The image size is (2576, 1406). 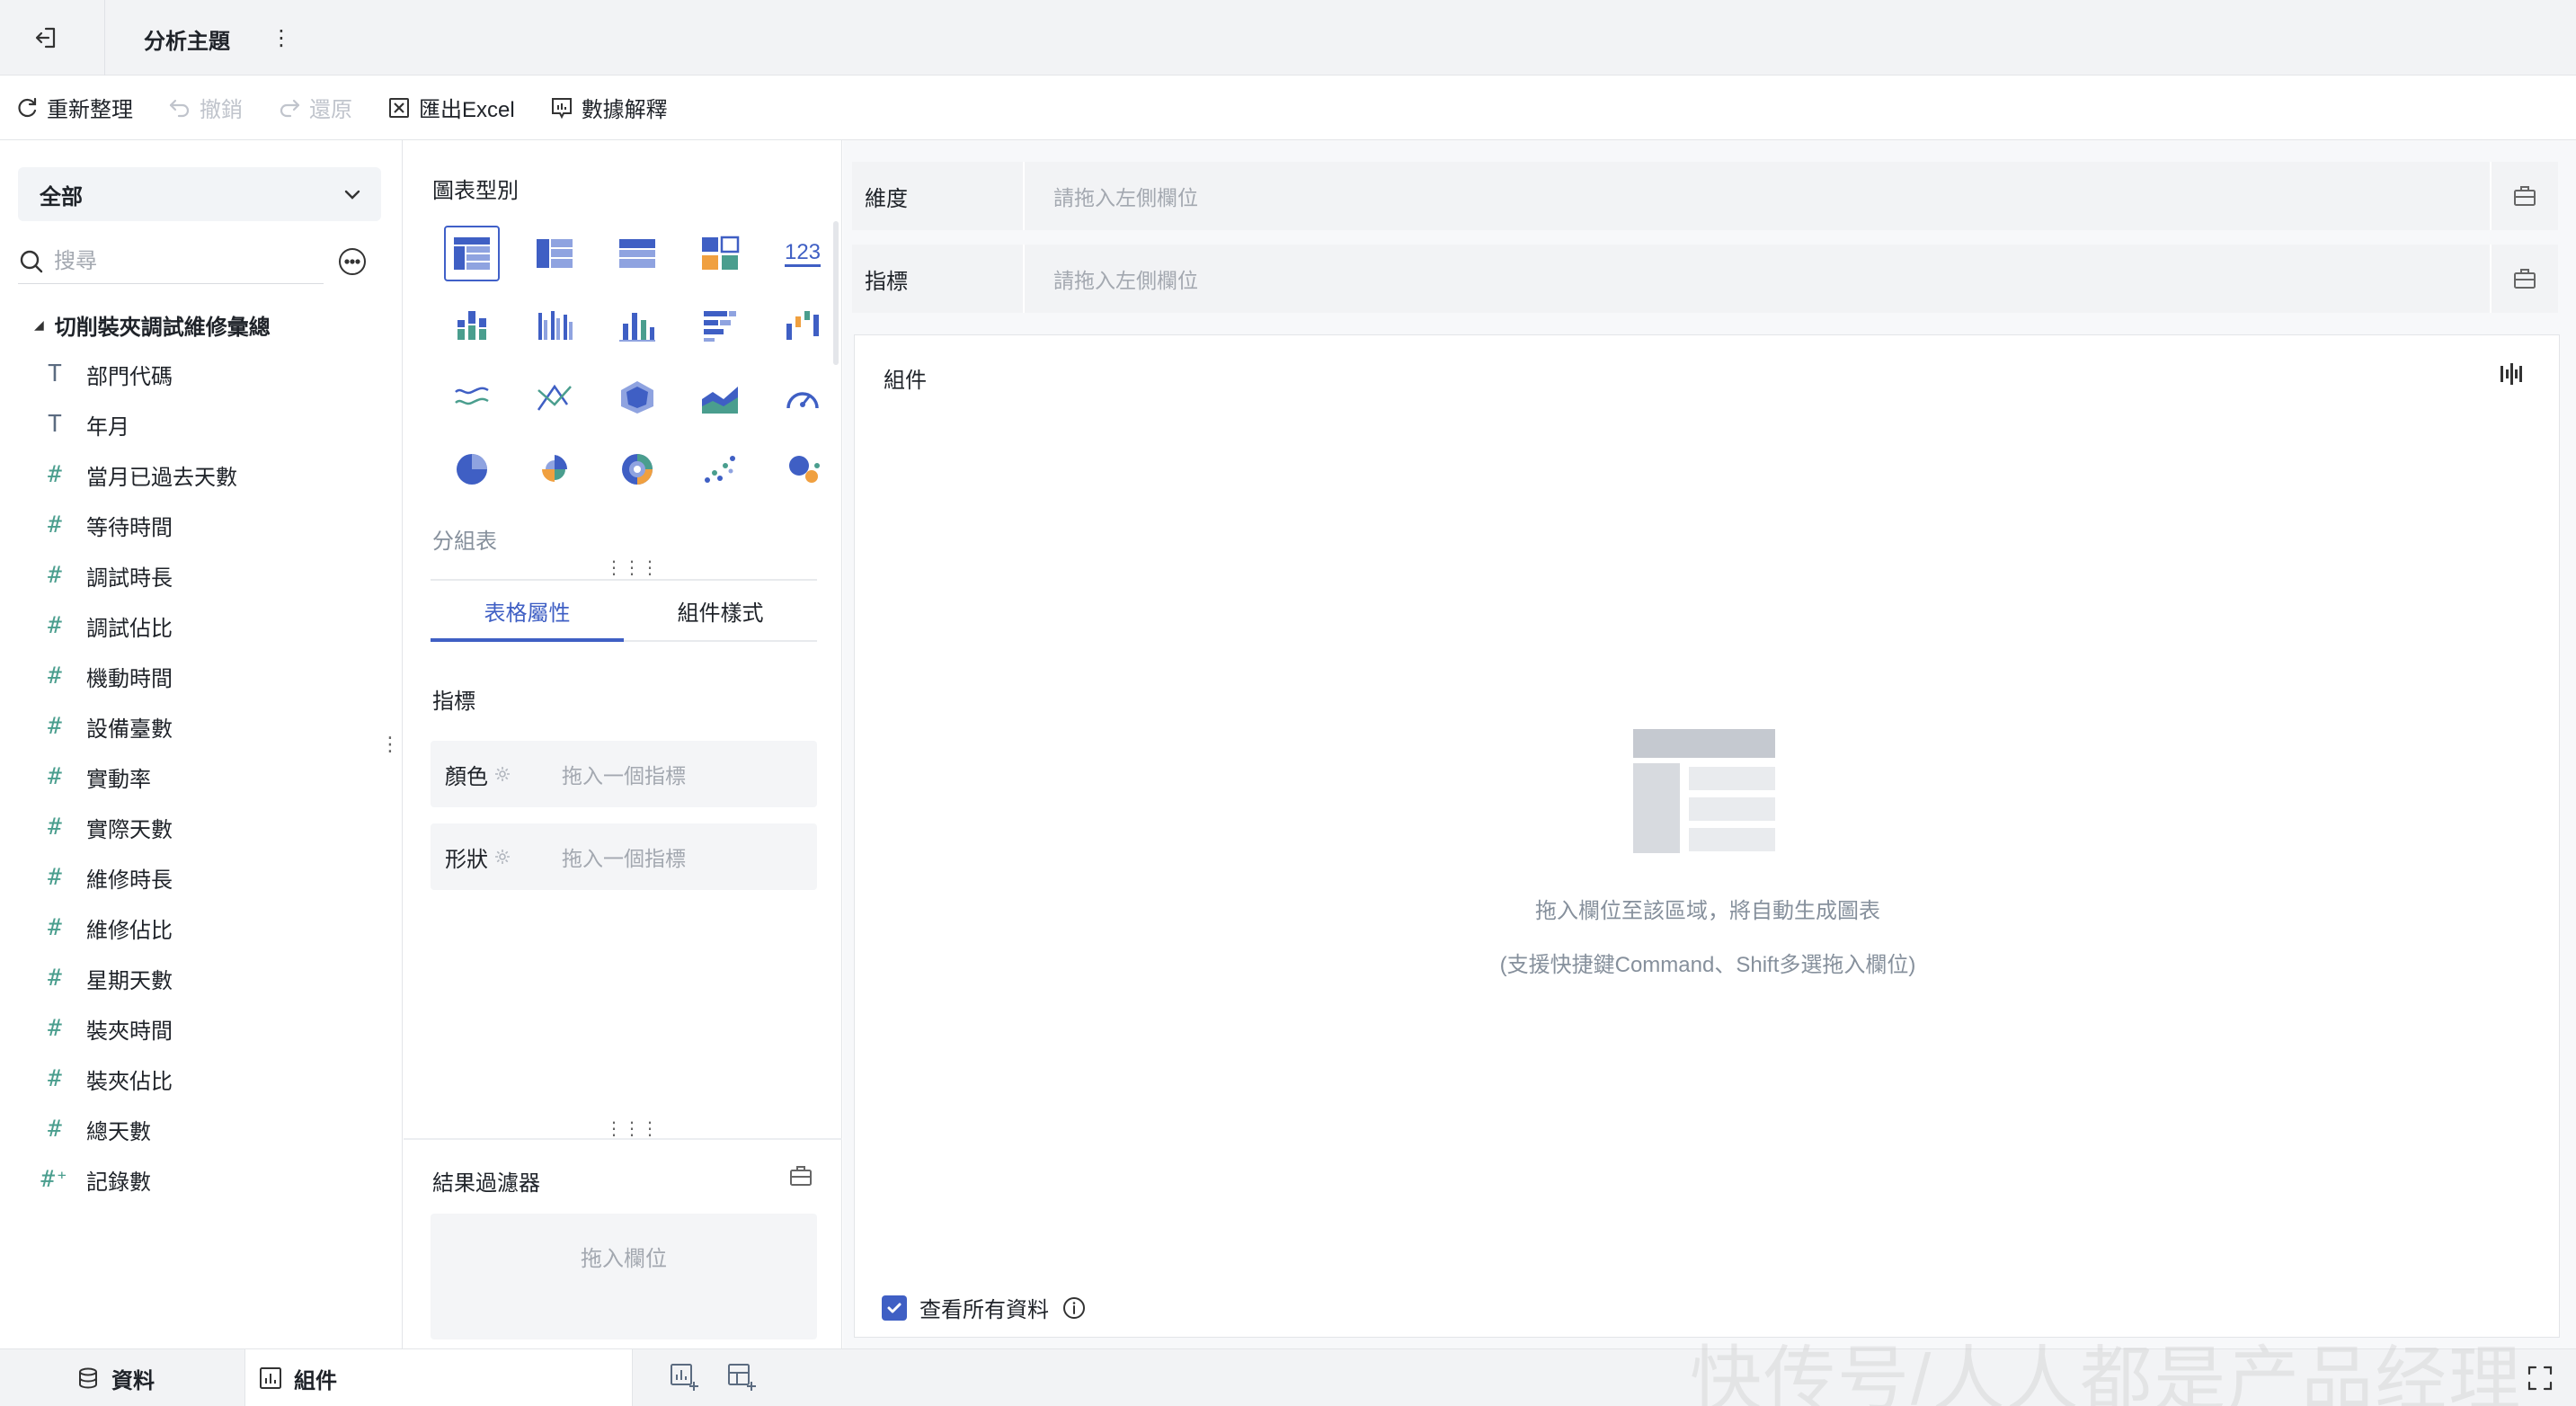 I want to click on section-resizer-bottom: ⋮⋮⋮, so click(x=632, y=1129).